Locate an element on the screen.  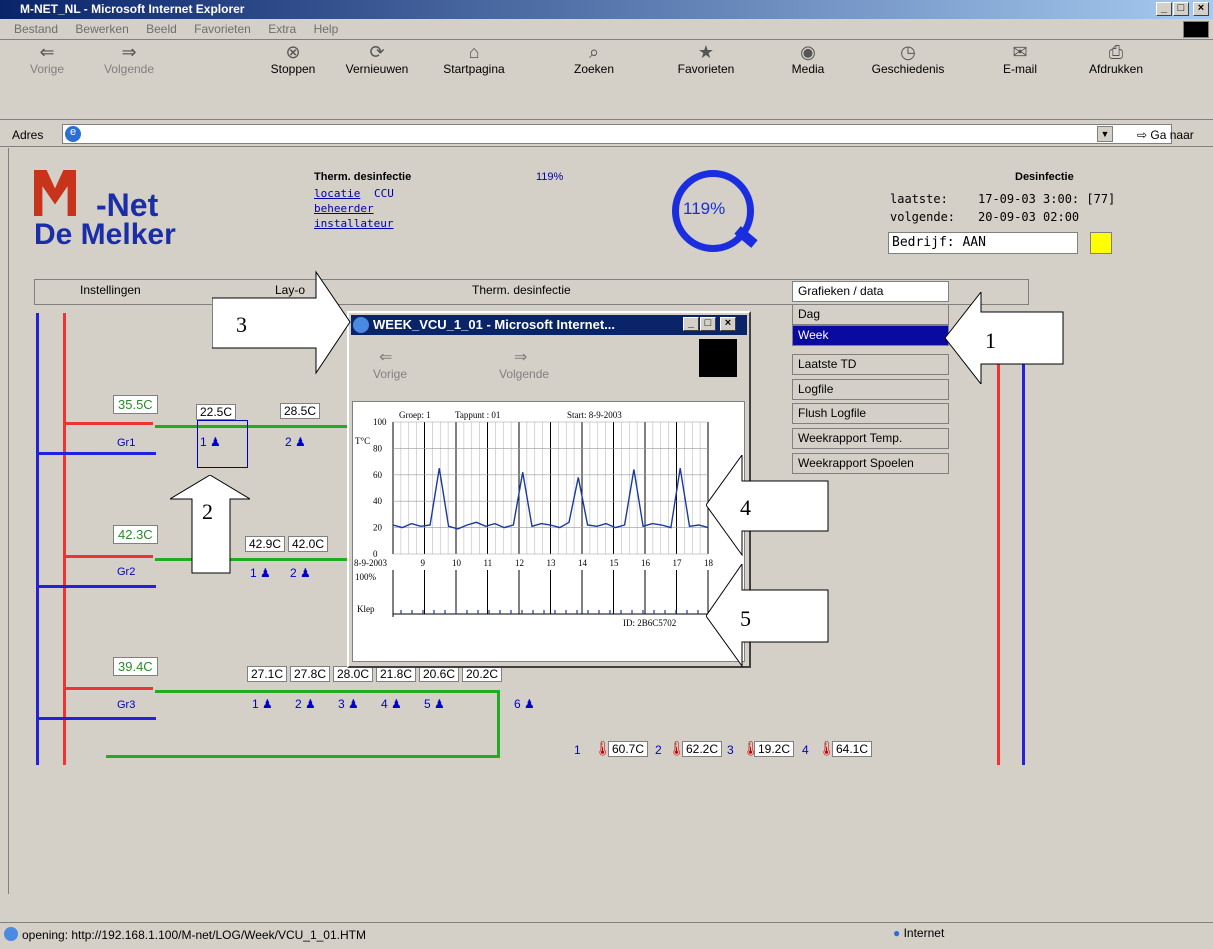
last-label: laatste: is located at coordinates (919, 199).